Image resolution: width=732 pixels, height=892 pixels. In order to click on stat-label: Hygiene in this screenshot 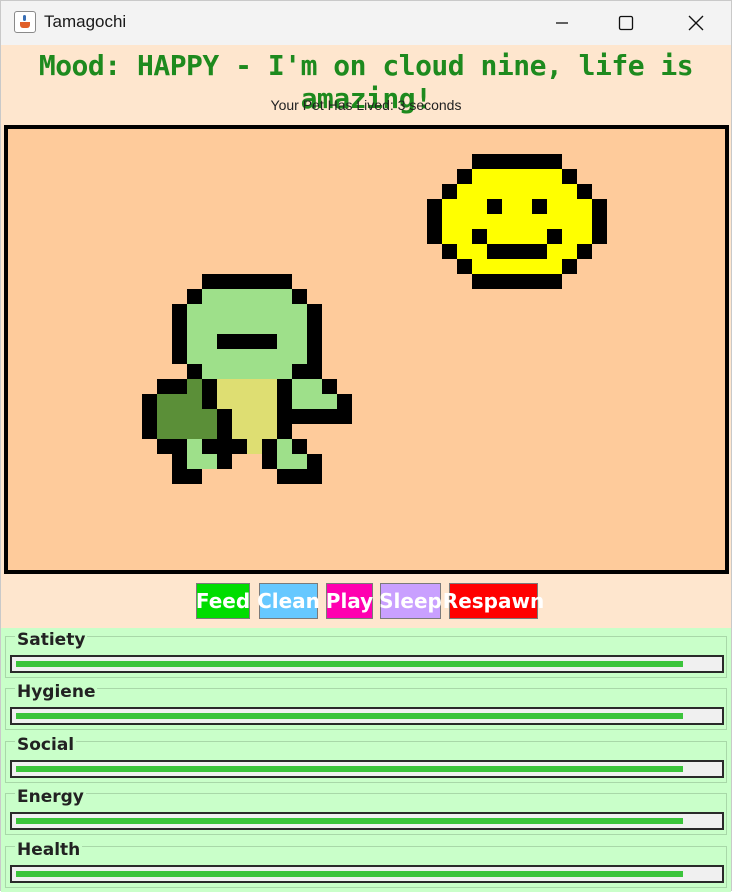, I will do `click(56, 692)`.